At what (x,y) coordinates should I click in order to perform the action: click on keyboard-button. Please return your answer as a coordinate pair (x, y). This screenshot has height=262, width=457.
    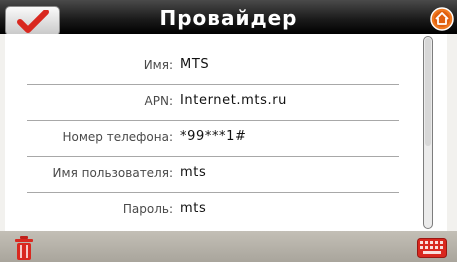
    Looking at the image, I should click on (432, 248).